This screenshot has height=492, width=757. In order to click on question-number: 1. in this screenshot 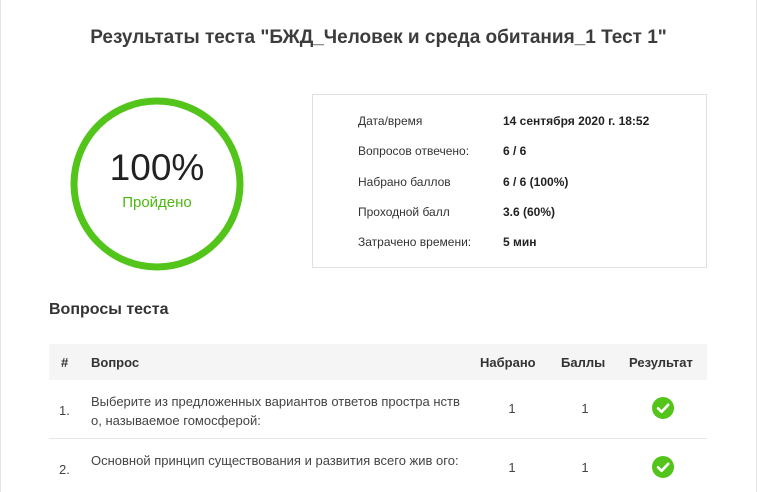, I will do `click(64, 410)`.